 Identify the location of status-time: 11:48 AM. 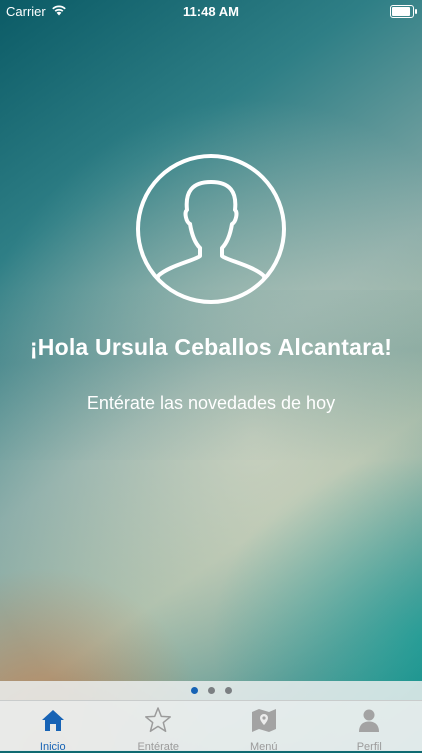
(211, 11).